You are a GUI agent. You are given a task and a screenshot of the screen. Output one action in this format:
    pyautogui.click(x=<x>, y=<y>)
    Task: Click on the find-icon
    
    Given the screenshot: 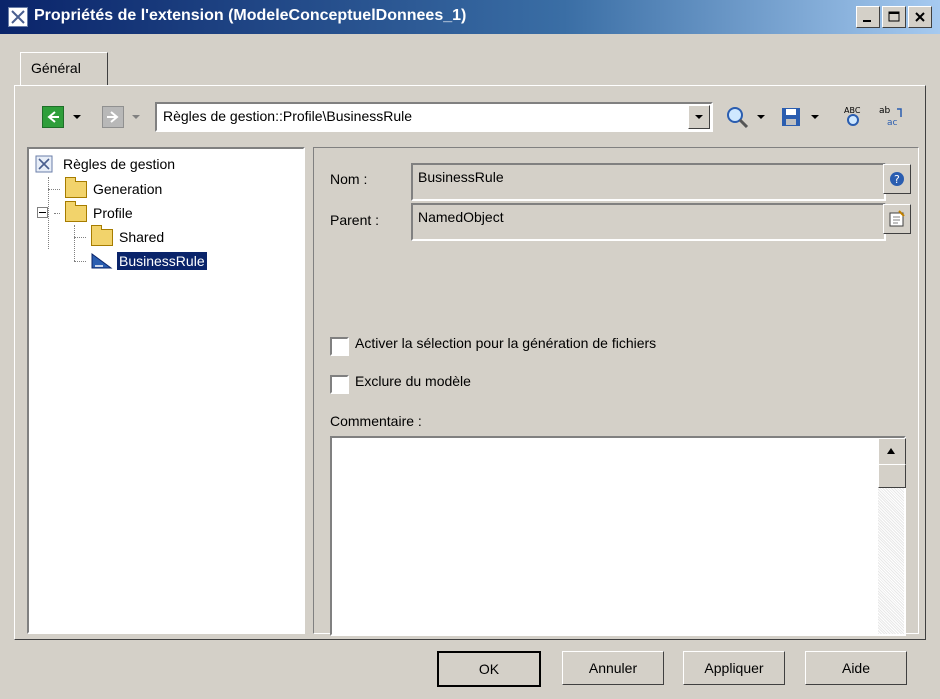 What is the action you would take?
    pyautogui.click(x=738, y=118)
    